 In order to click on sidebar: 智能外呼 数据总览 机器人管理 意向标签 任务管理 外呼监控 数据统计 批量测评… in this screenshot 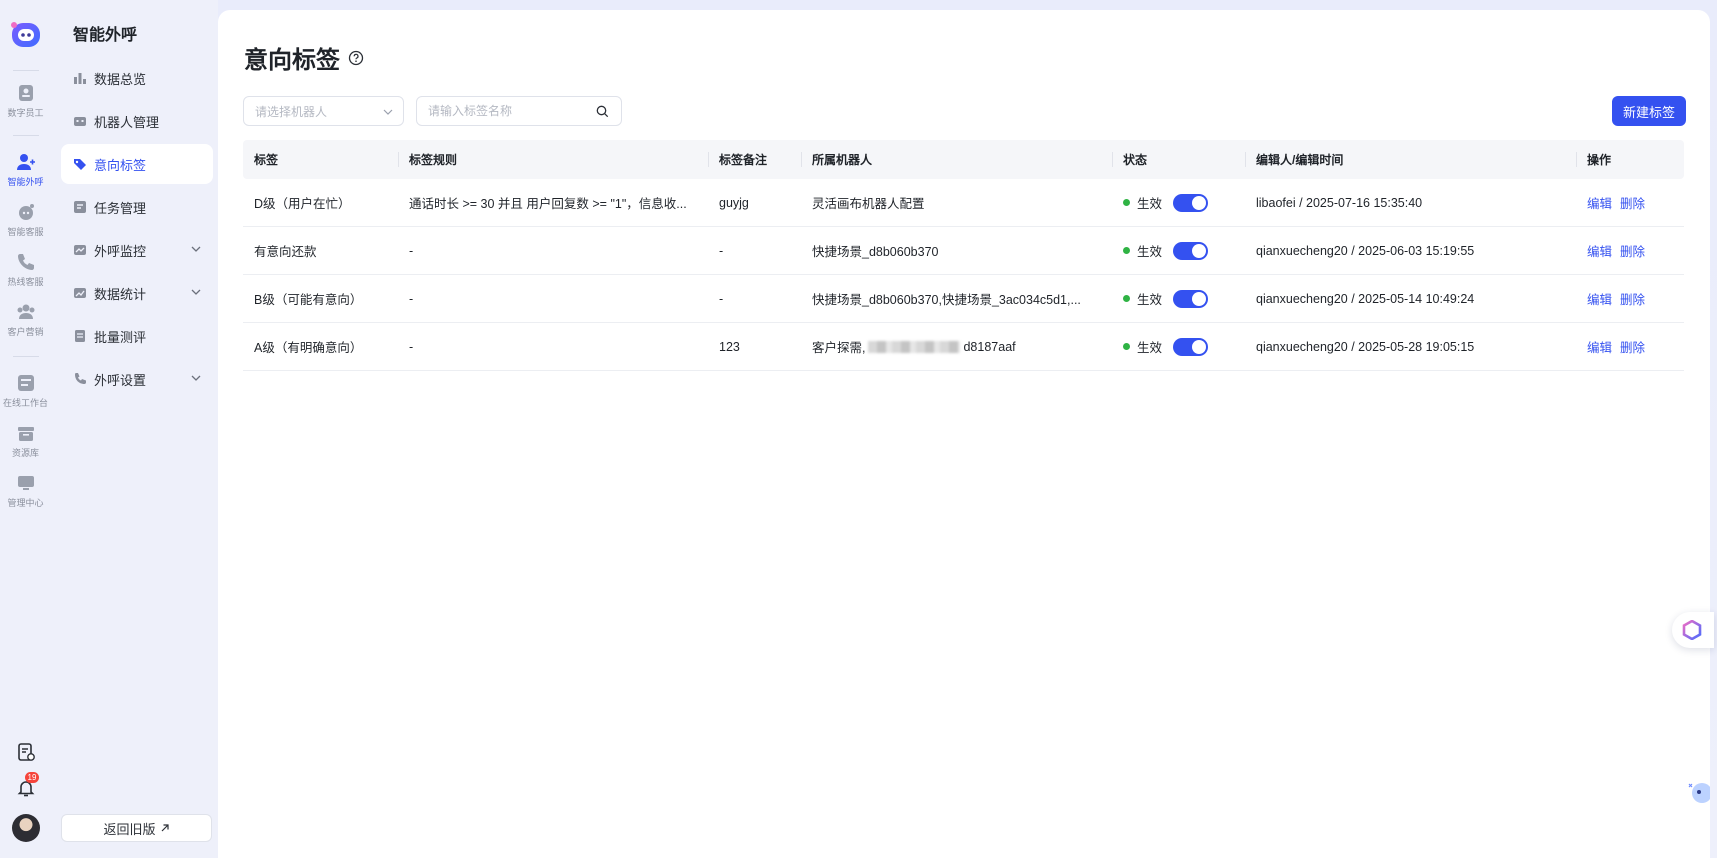, I will do `click(134, 429)`.